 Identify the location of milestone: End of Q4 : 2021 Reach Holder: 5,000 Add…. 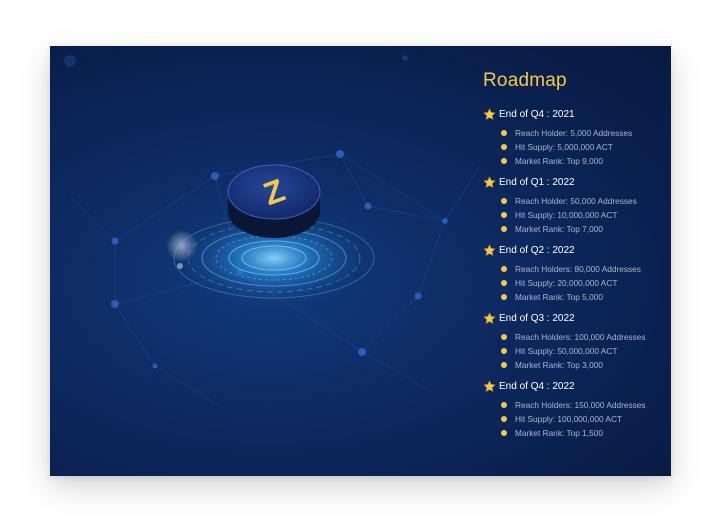
(575, 137).